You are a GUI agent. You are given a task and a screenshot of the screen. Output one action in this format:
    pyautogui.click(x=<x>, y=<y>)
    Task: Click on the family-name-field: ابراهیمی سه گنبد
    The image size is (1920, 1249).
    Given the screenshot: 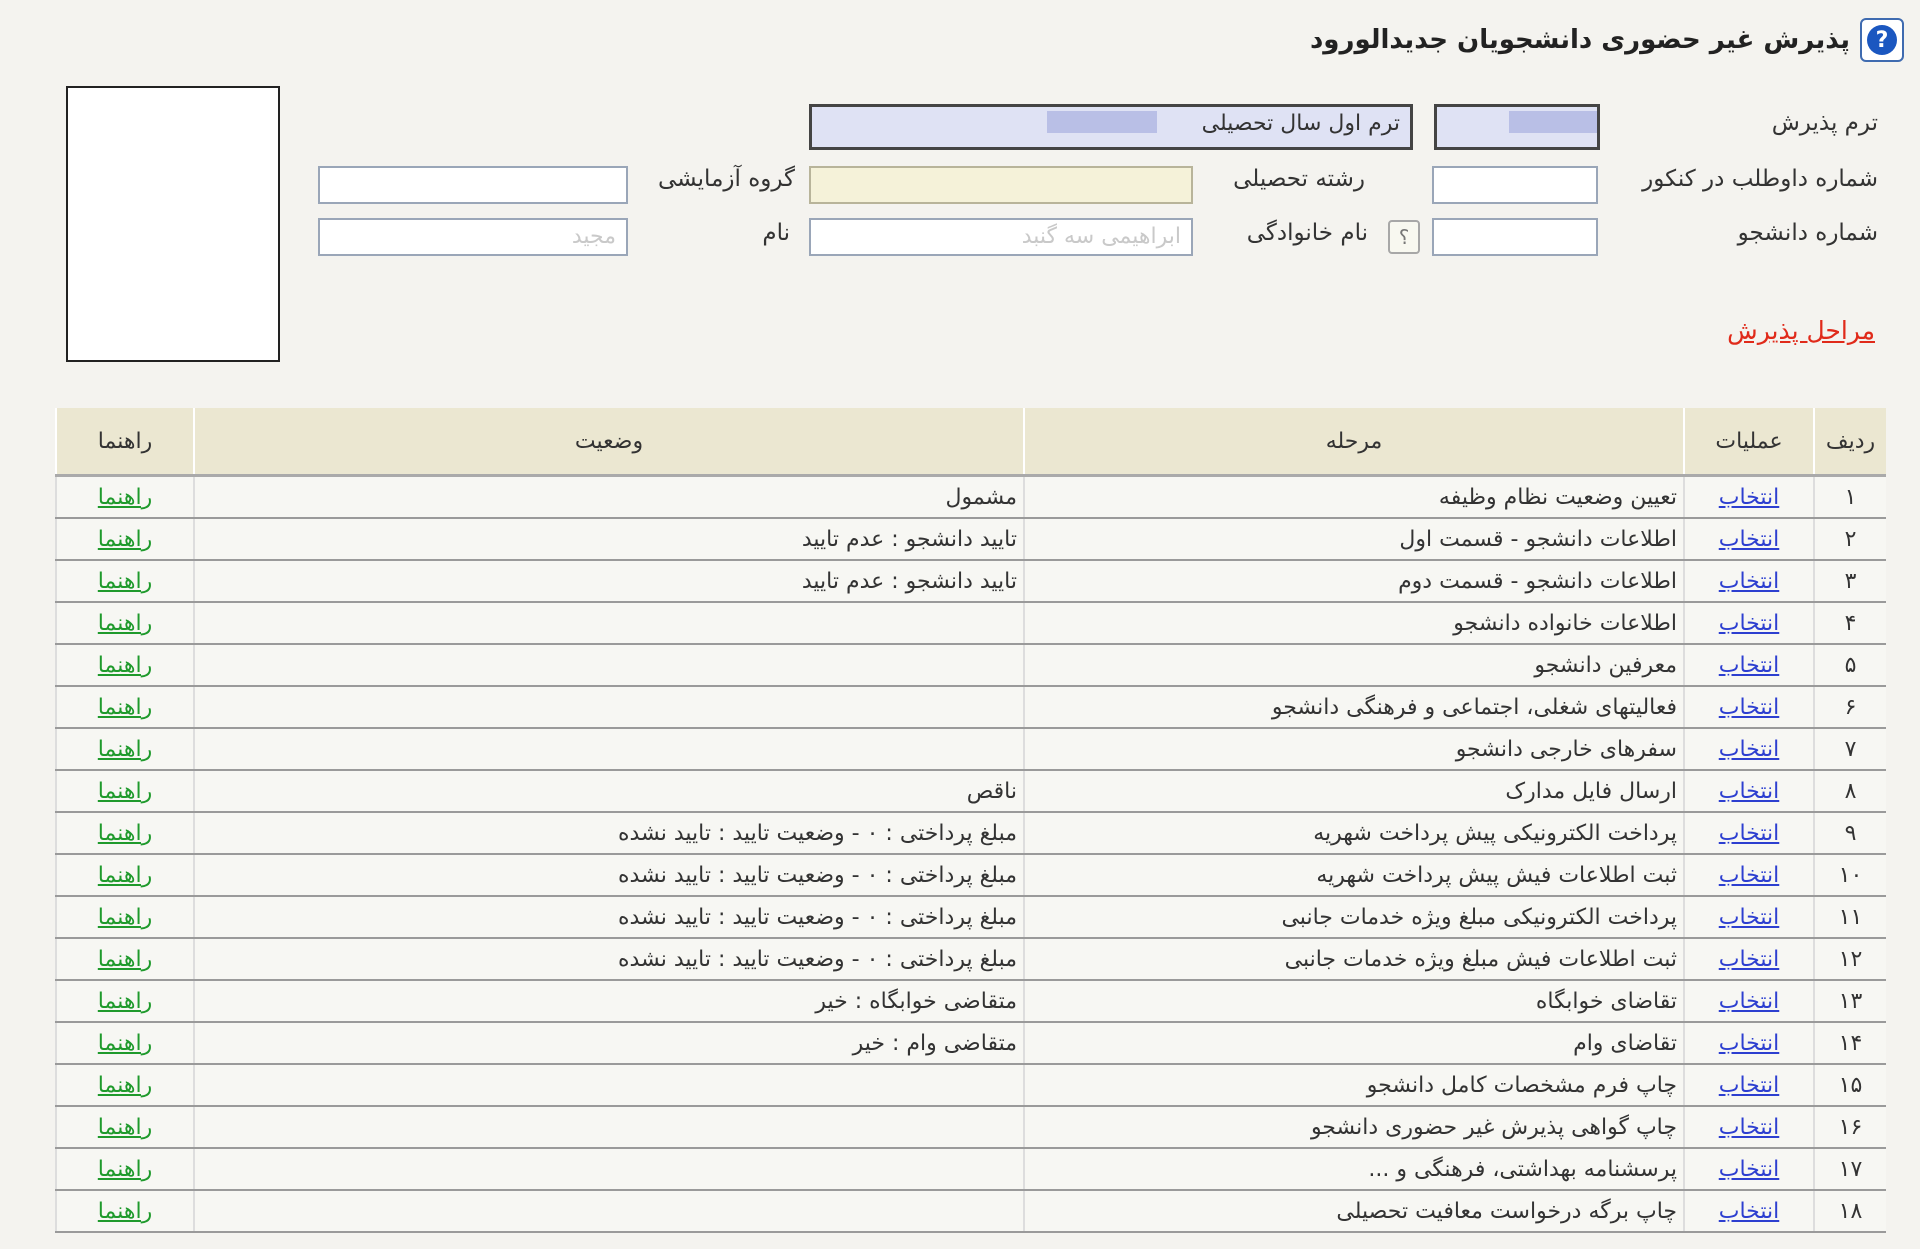 What is the action you would take?
    pyautogui.click(x=1001, y=237)
    